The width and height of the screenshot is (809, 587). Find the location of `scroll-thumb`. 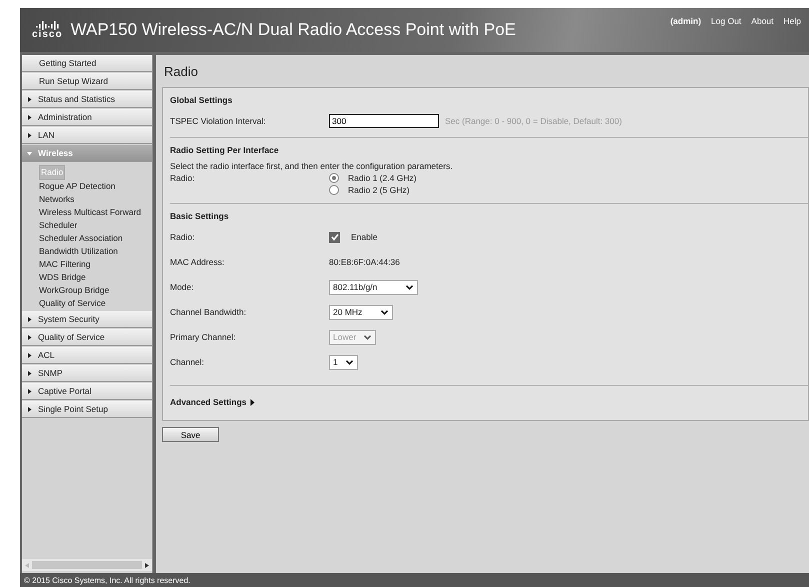

scroll-thumb is located at coordinates (87, 565).